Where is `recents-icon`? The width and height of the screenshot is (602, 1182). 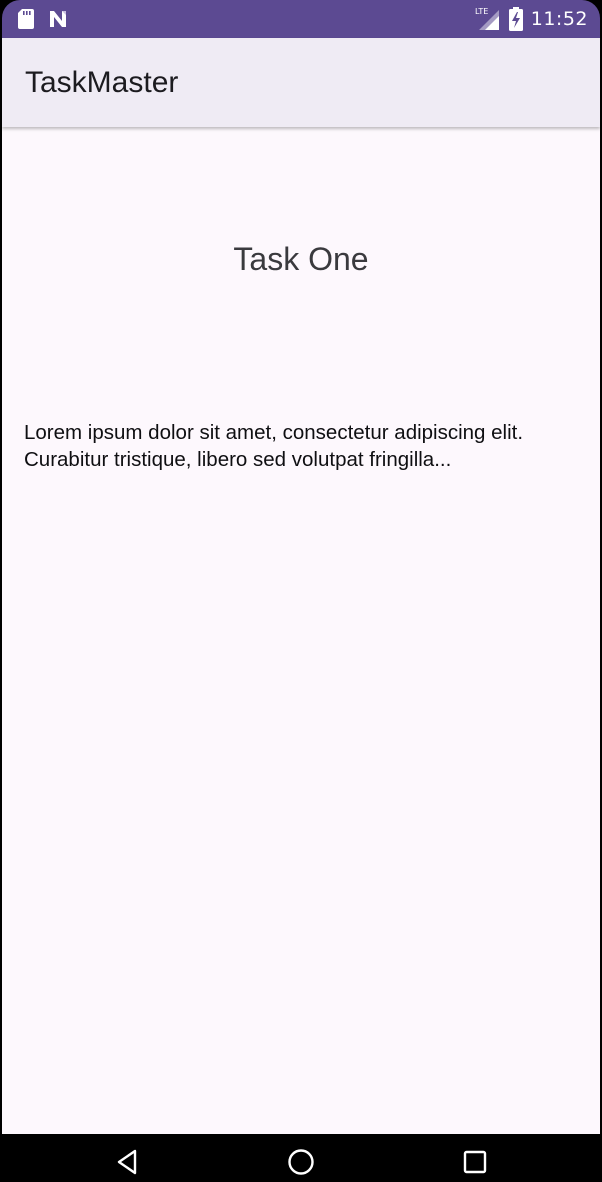 recents-icon is located at coordinates (475, 1162).